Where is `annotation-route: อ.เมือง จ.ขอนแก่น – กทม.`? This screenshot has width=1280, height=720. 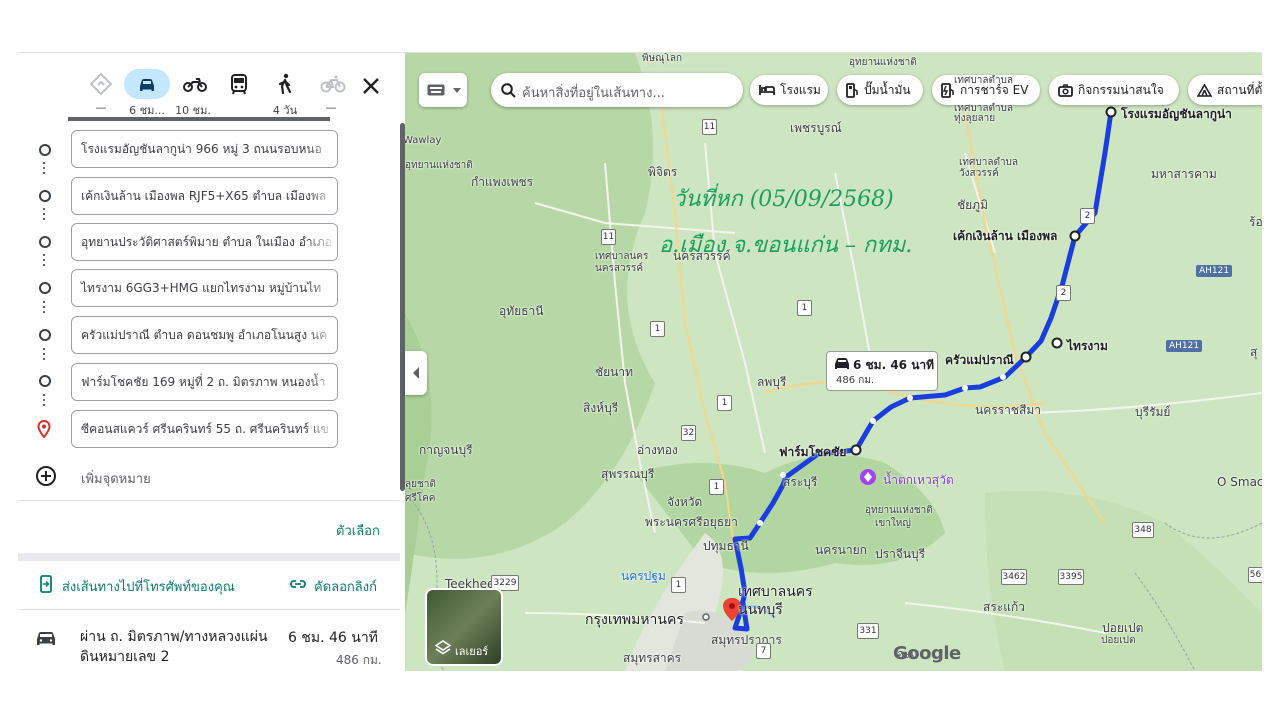
annotation-route: อ.เมือง จ.ขอนแก่น – กทม. is located at coordinates (786, 245).